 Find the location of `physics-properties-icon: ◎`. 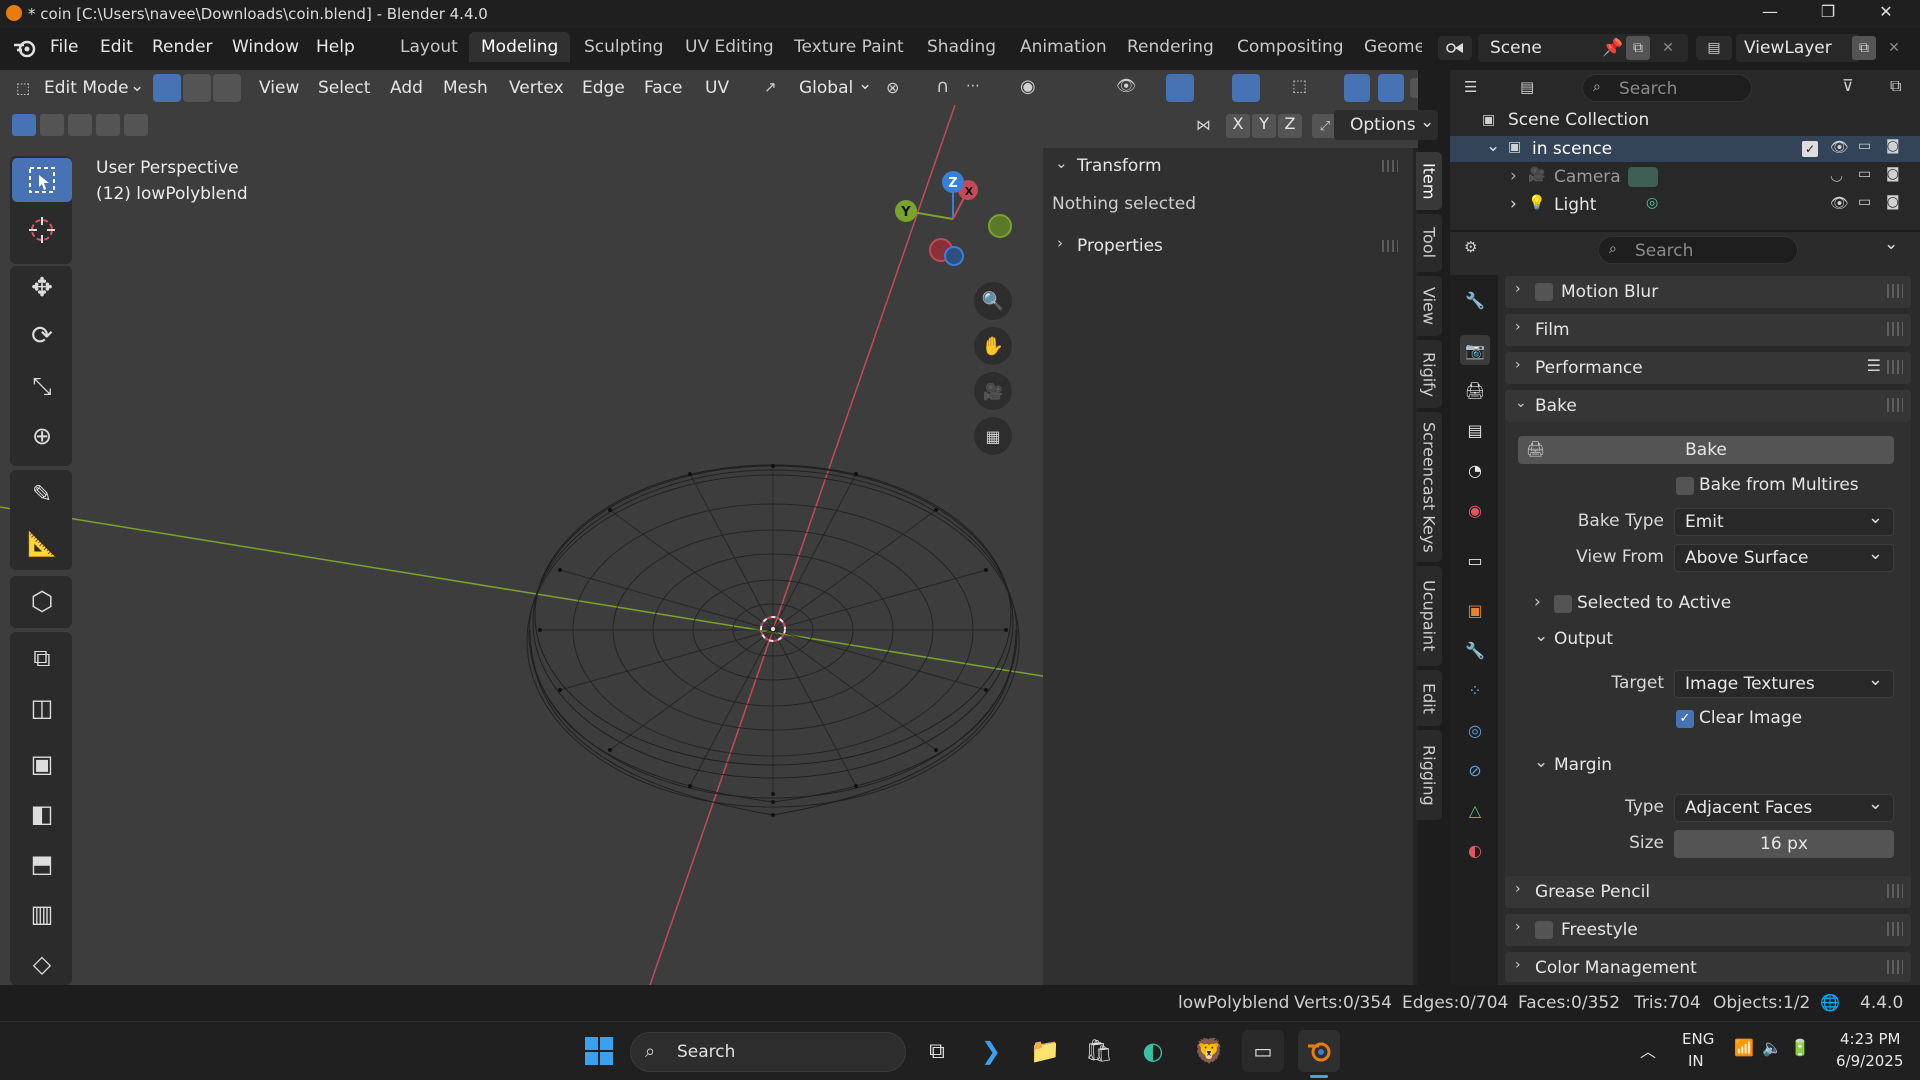

physics-properties-icon: ◎ is located at coordinates (1475, 730).